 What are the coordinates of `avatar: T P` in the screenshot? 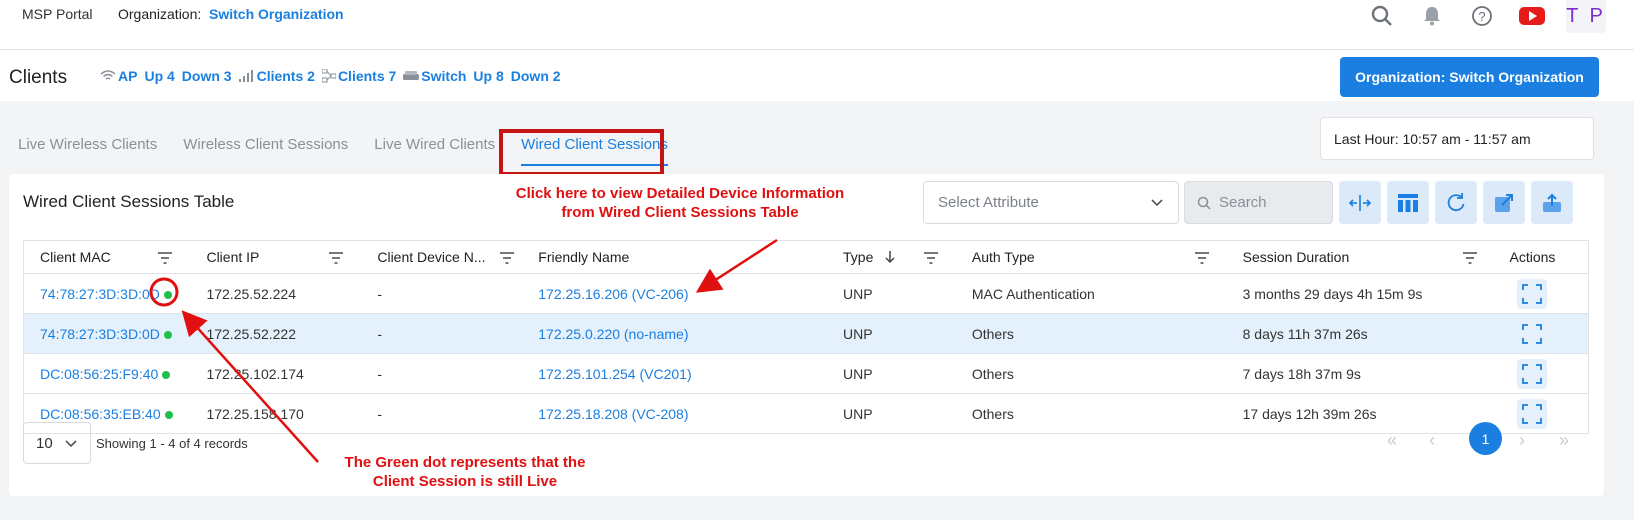 It's located at (1586, 16).